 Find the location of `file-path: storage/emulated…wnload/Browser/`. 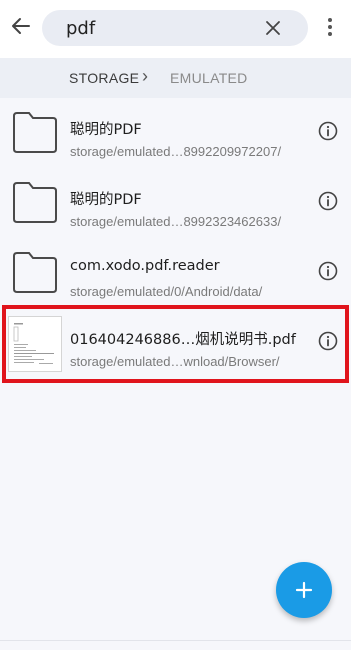

file-path: storage/emulated…wnload/Browser/ is located at coordinates (175, 361).